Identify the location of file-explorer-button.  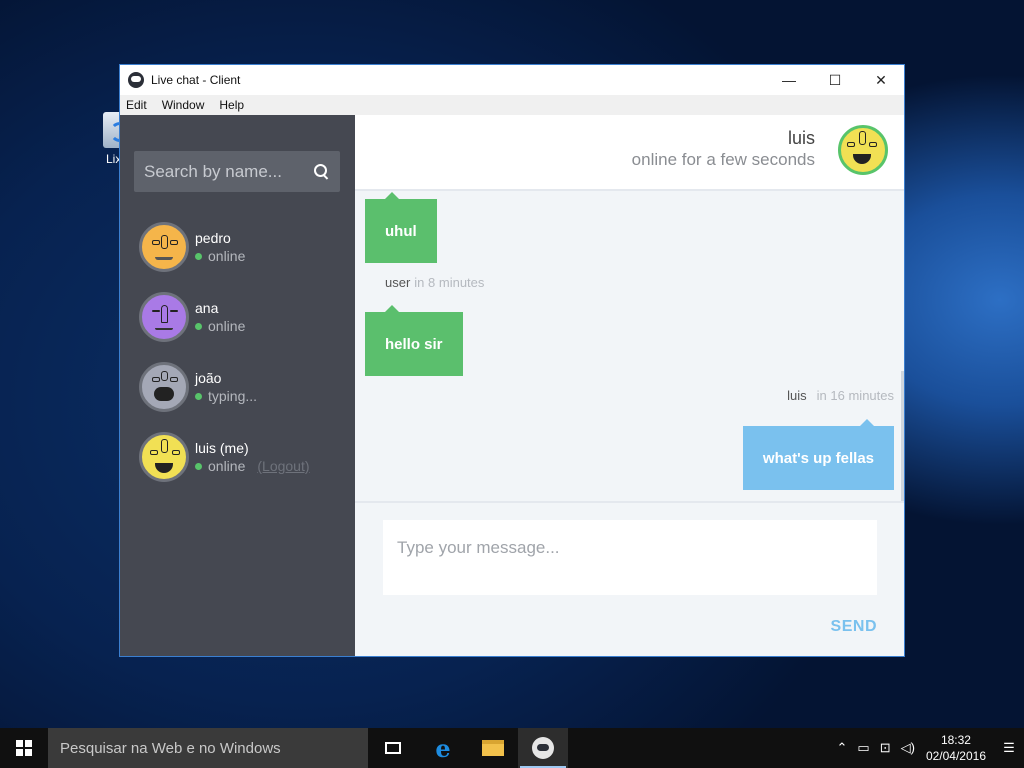
(493, 748).